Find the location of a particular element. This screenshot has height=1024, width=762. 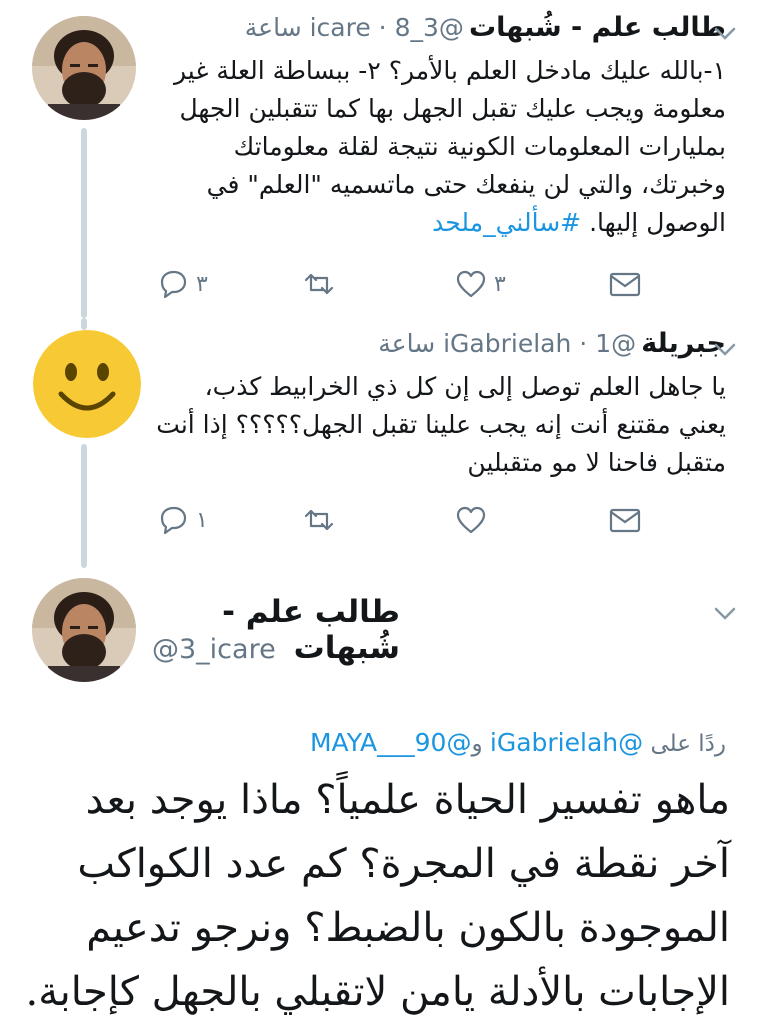

like-button is located at coordinates (471, 520).